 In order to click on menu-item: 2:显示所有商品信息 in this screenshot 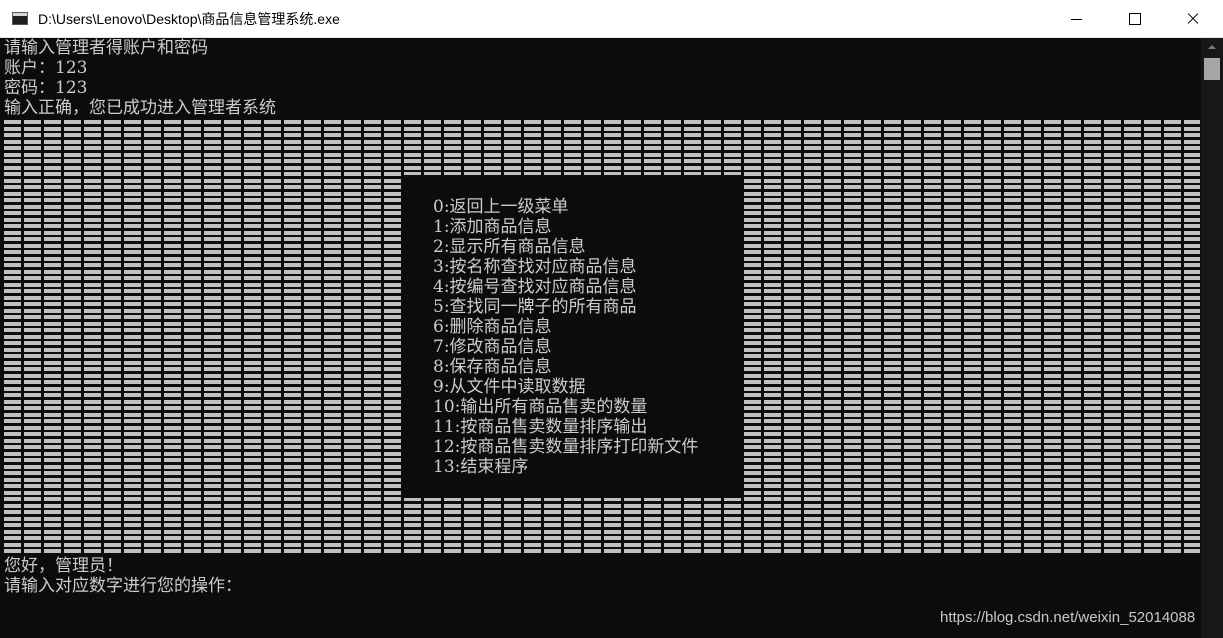, I will do `click(509, 247)`.